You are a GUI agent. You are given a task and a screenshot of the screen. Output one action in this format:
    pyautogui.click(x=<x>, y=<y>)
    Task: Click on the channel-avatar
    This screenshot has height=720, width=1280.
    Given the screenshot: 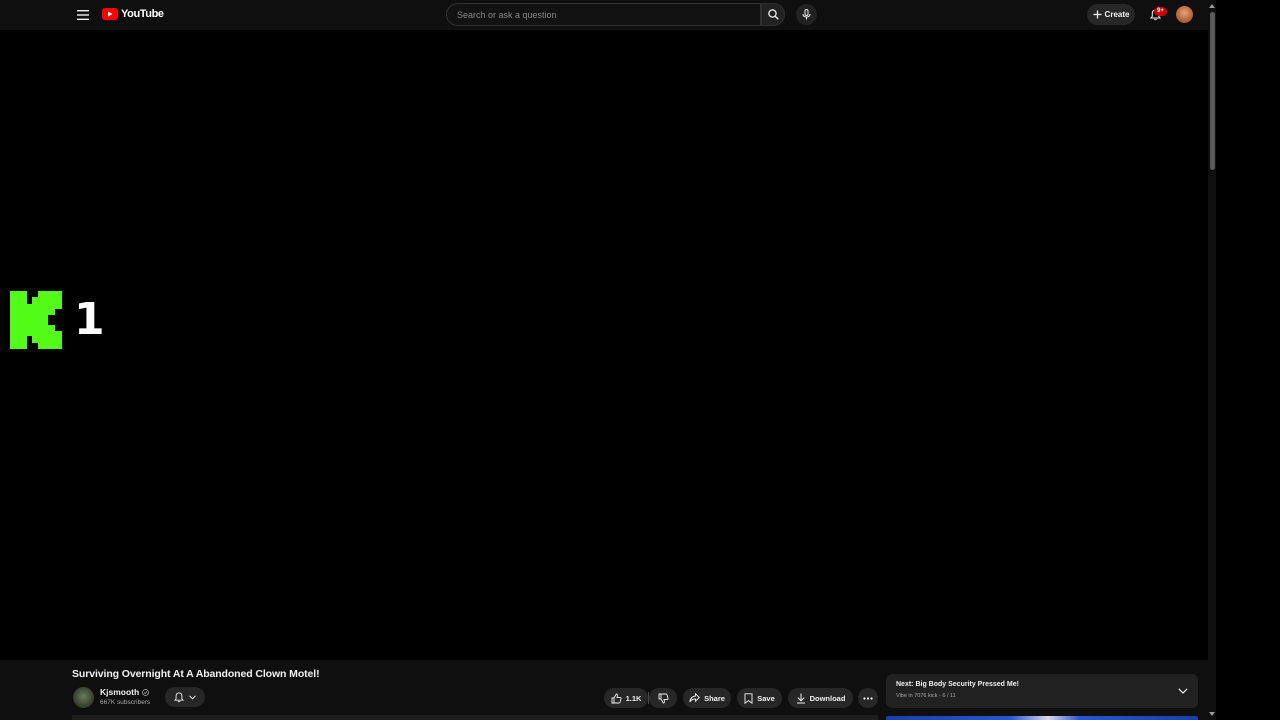 What is the action you would take?
    pyautogui.click(x=83, y=697)
    